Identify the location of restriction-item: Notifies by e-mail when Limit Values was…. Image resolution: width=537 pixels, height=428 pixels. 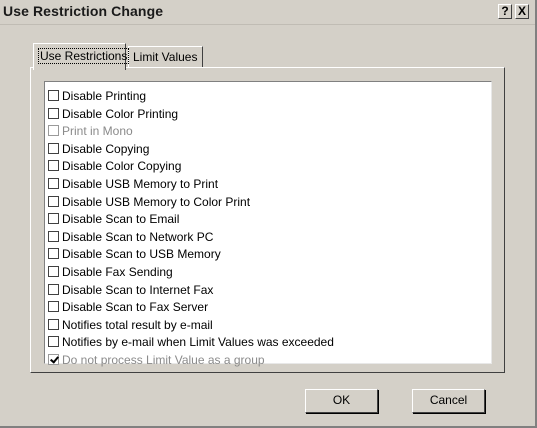
(258, 342).